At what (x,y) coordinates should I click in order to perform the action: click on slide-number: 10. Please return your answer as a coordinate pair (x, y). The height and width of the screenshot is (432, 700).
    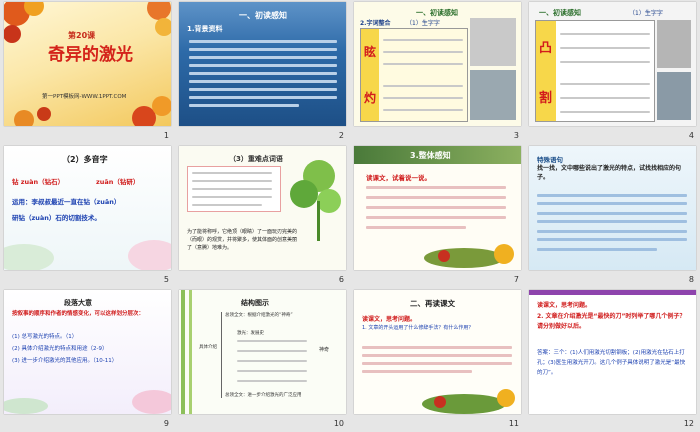
    Looking at the image, I should click on (338, 423).